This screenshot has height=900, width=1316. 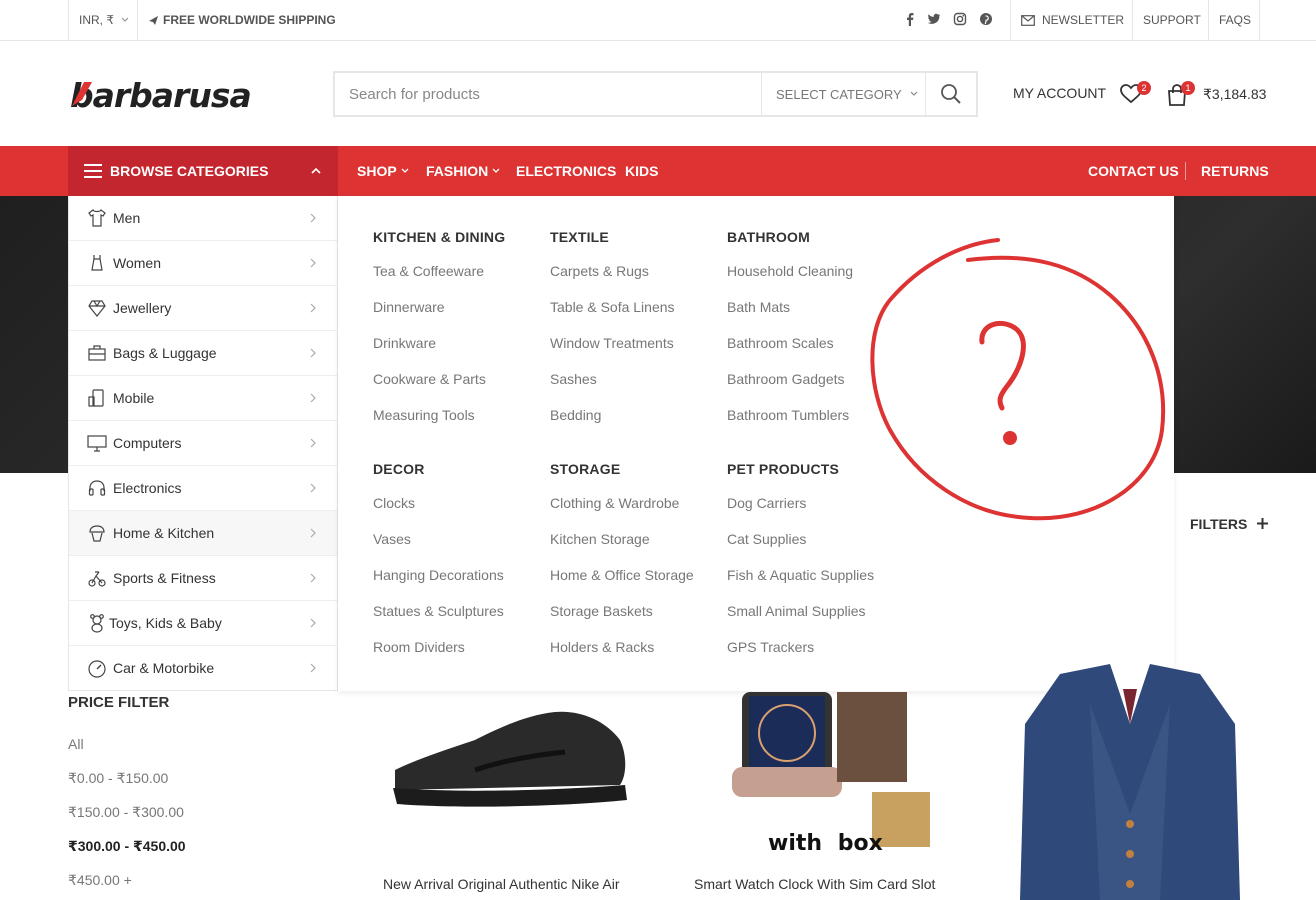 What do you see at coordinates (602, 647) in the screenshot?
I see `mega-link: Holders & Racks` at bounding box center [602, 647].